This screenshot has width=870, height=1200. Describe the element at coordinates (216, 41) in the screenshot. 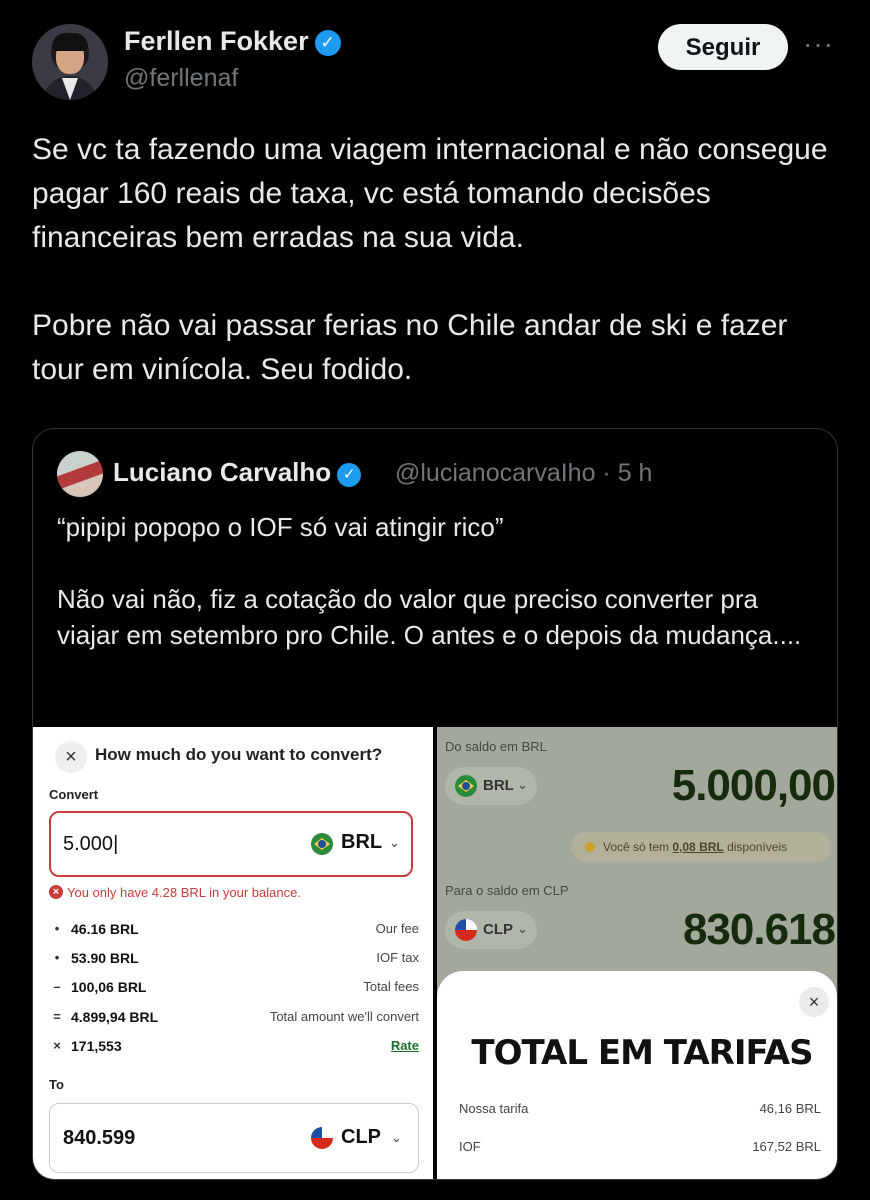

I see `author-name-text: Ferllen Fokker` at that location.